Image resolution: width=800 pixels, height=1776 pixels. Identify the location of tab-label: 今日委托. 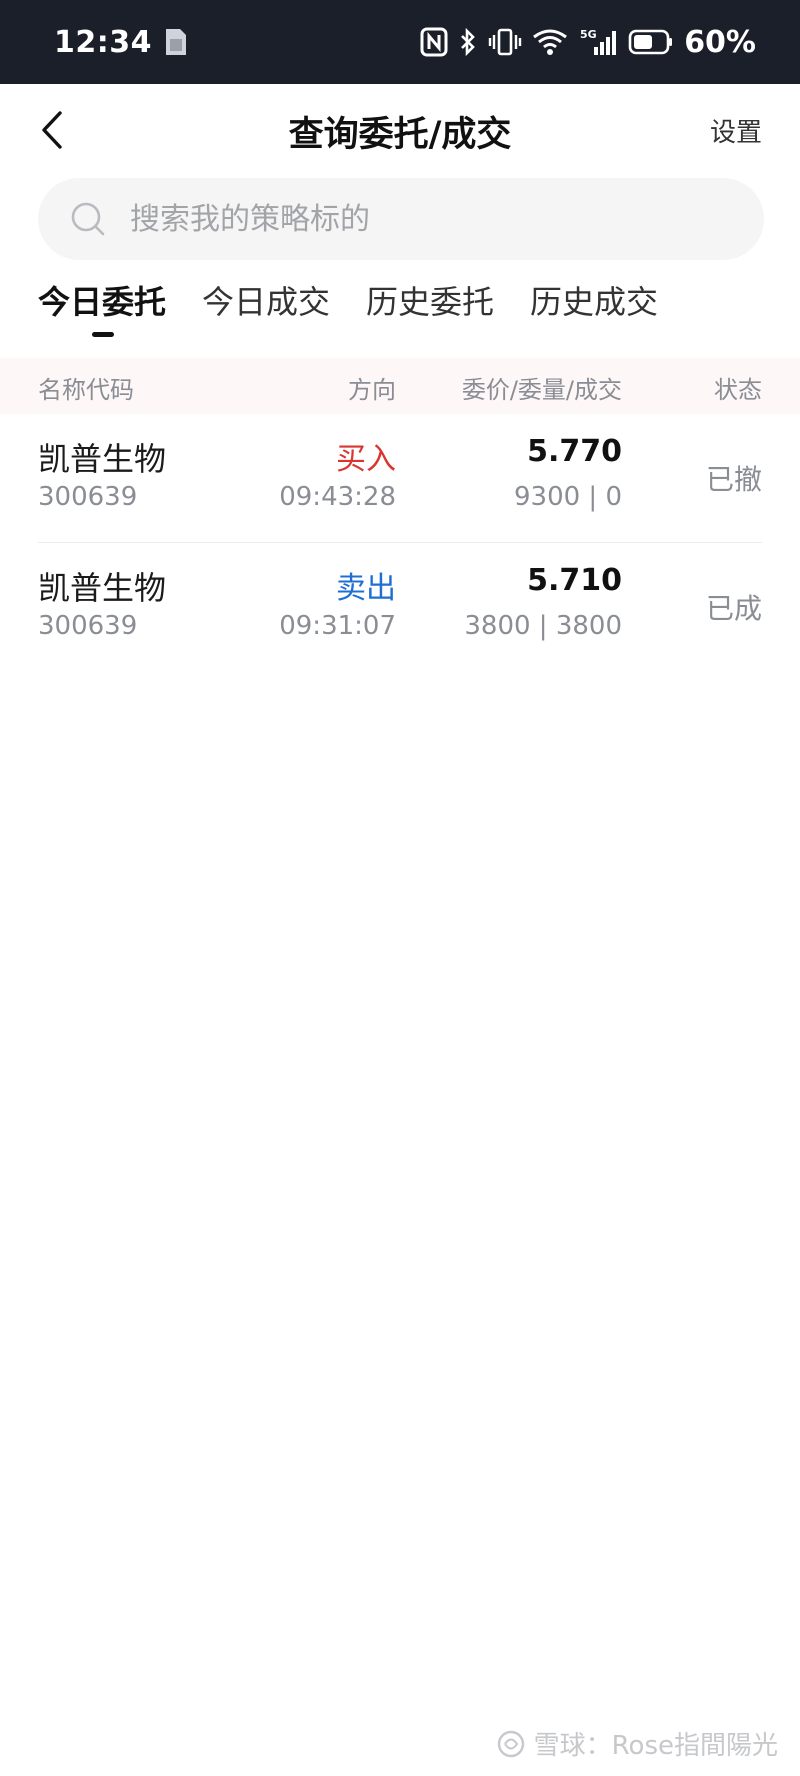
(102, 302).